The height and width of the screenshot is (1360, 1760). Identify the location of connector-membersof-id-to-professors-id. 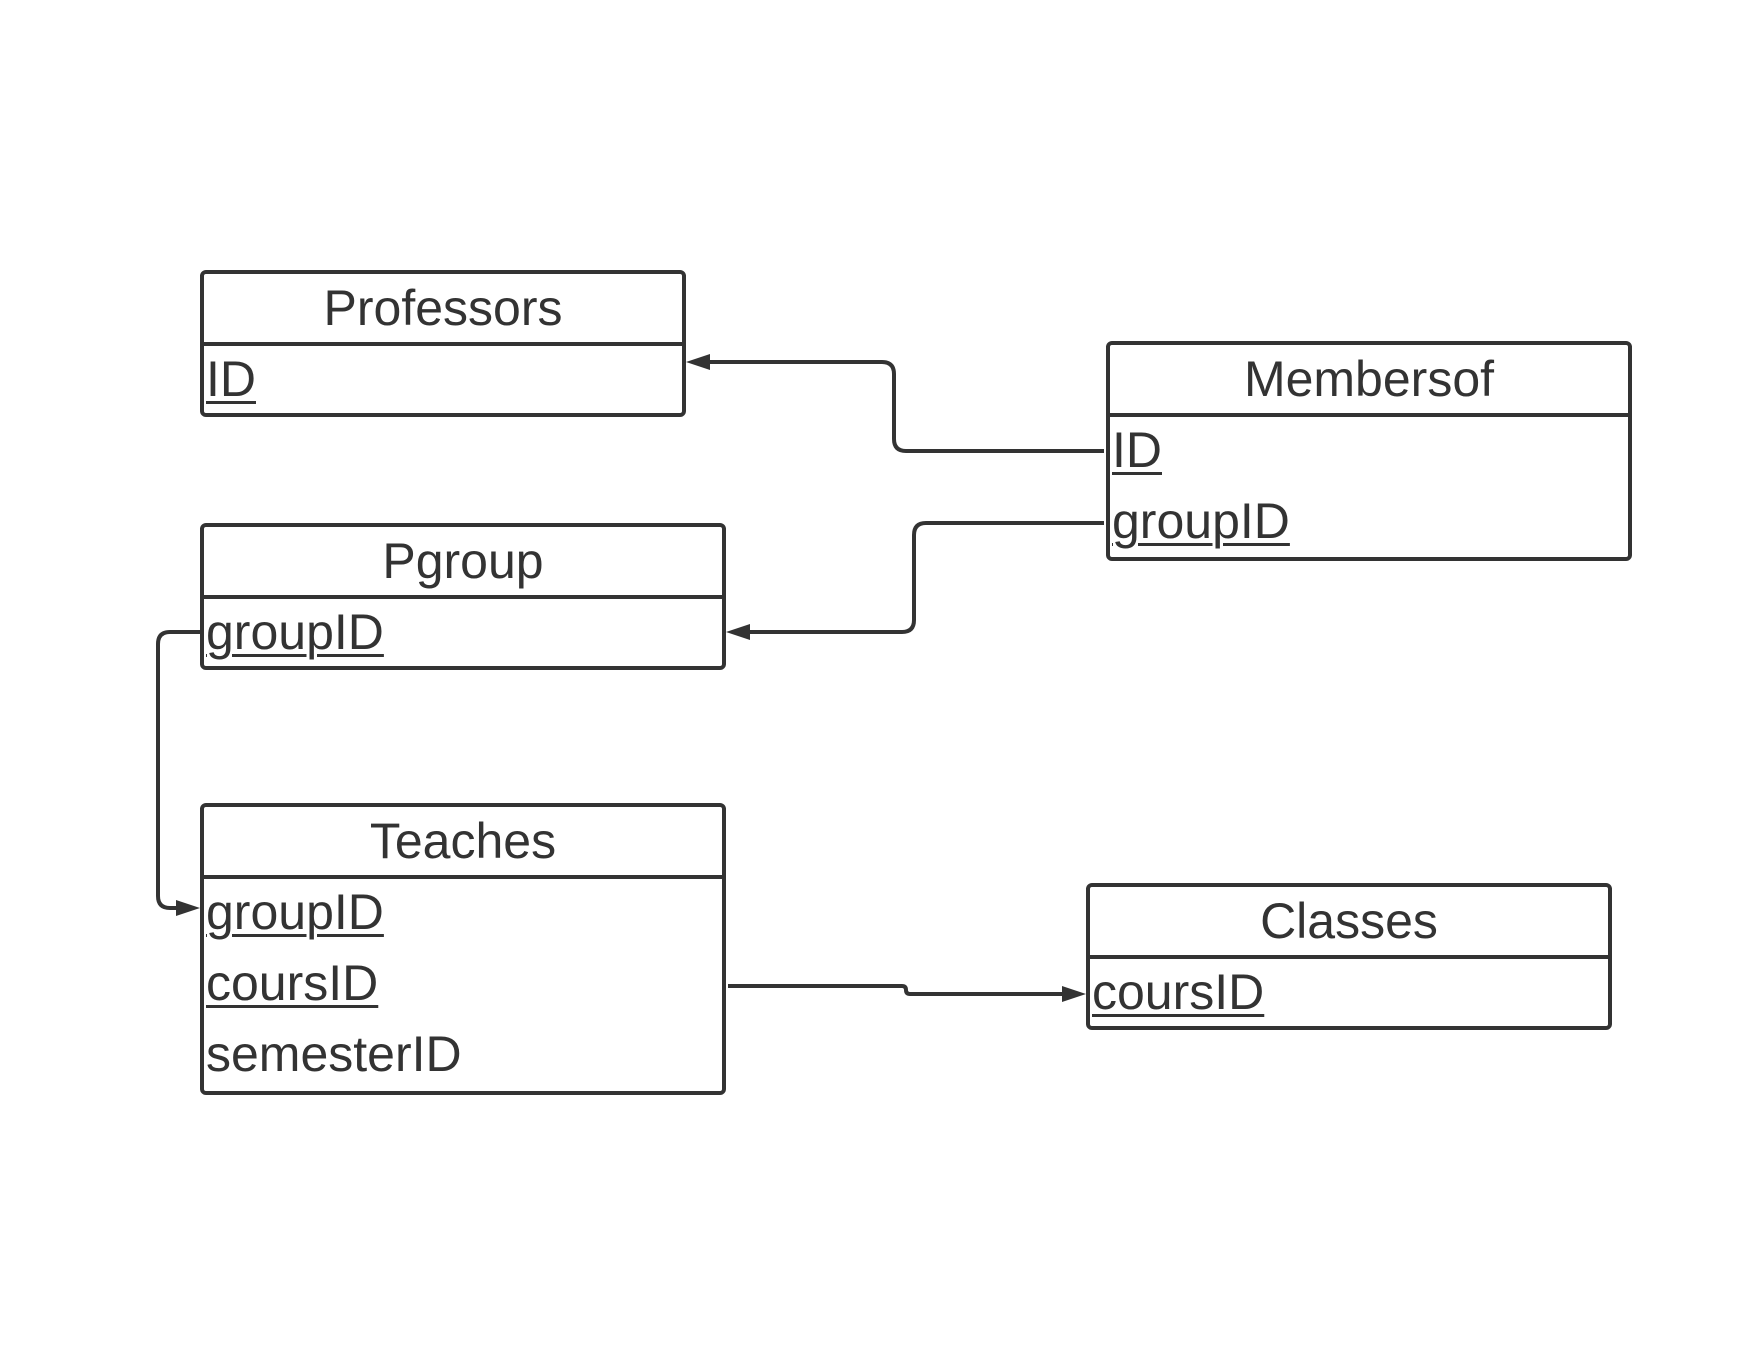
(906, 406).